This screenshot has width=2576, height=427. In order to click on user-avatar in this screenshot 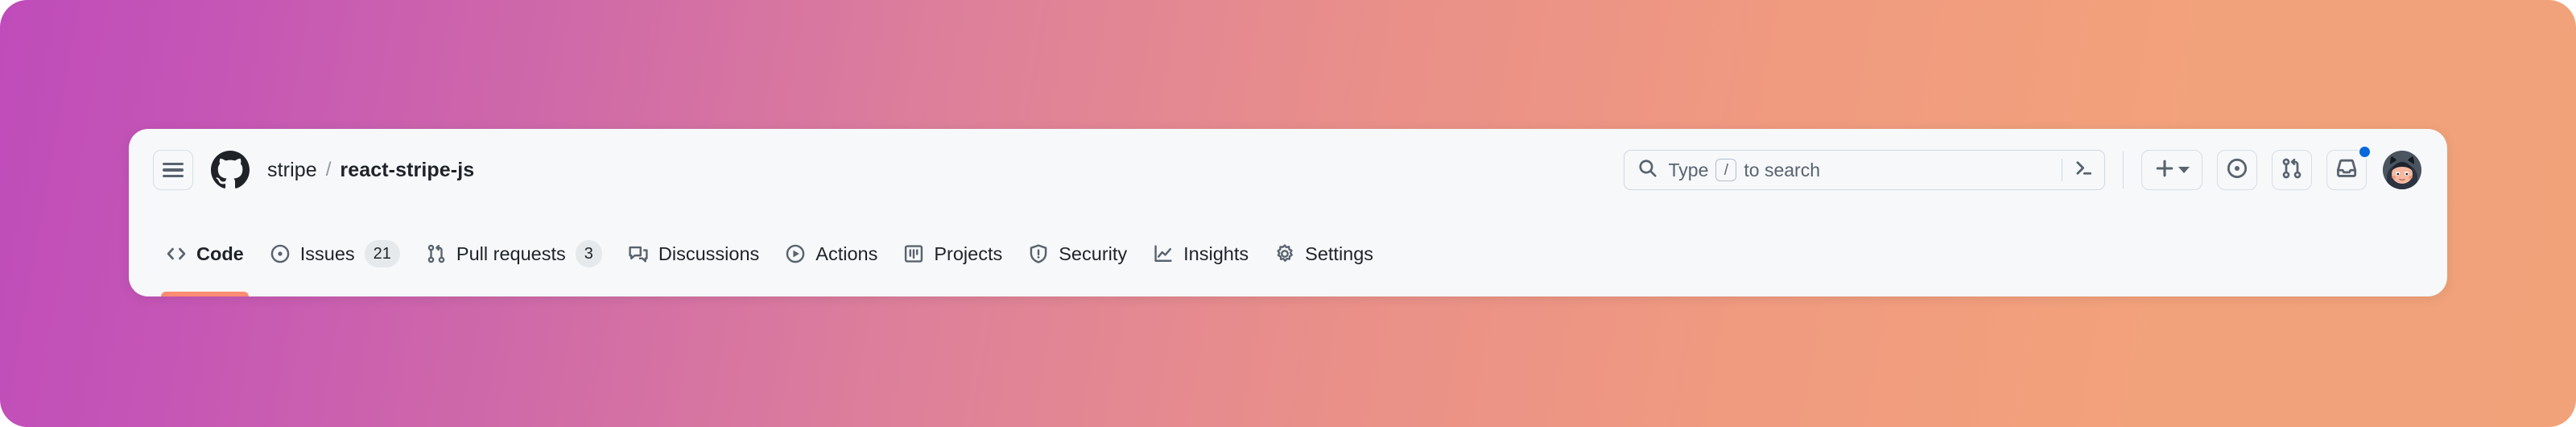, I will do `click(2402, 170)`.